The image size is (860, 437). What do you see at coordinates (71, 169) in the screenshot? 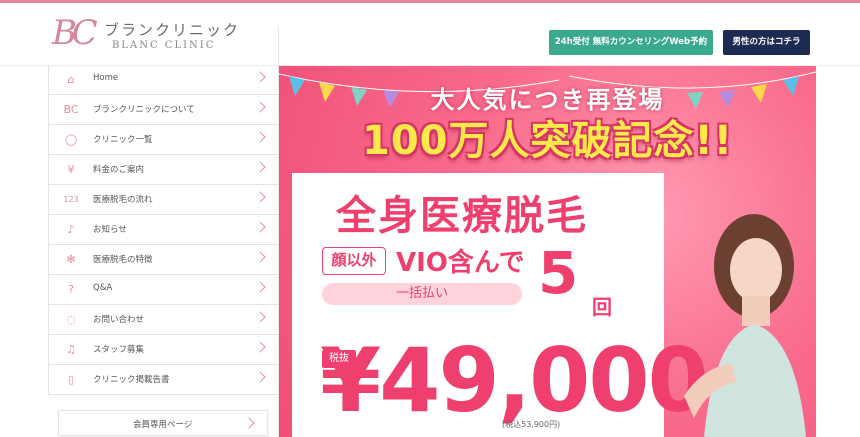
I see `yen-icon: ¥` at bounding box center [71, 169].